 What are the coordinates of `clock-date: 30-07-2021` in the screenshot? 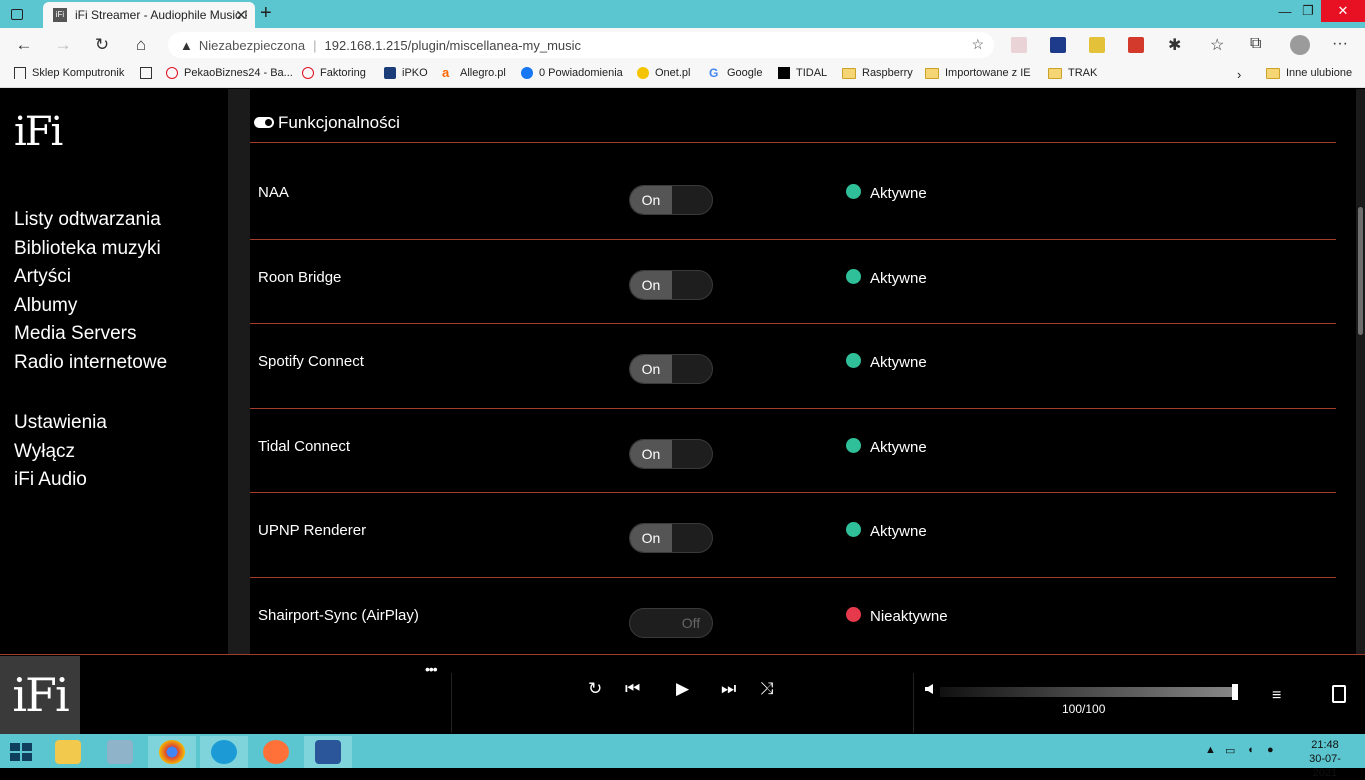 It's located at (1325, 766).